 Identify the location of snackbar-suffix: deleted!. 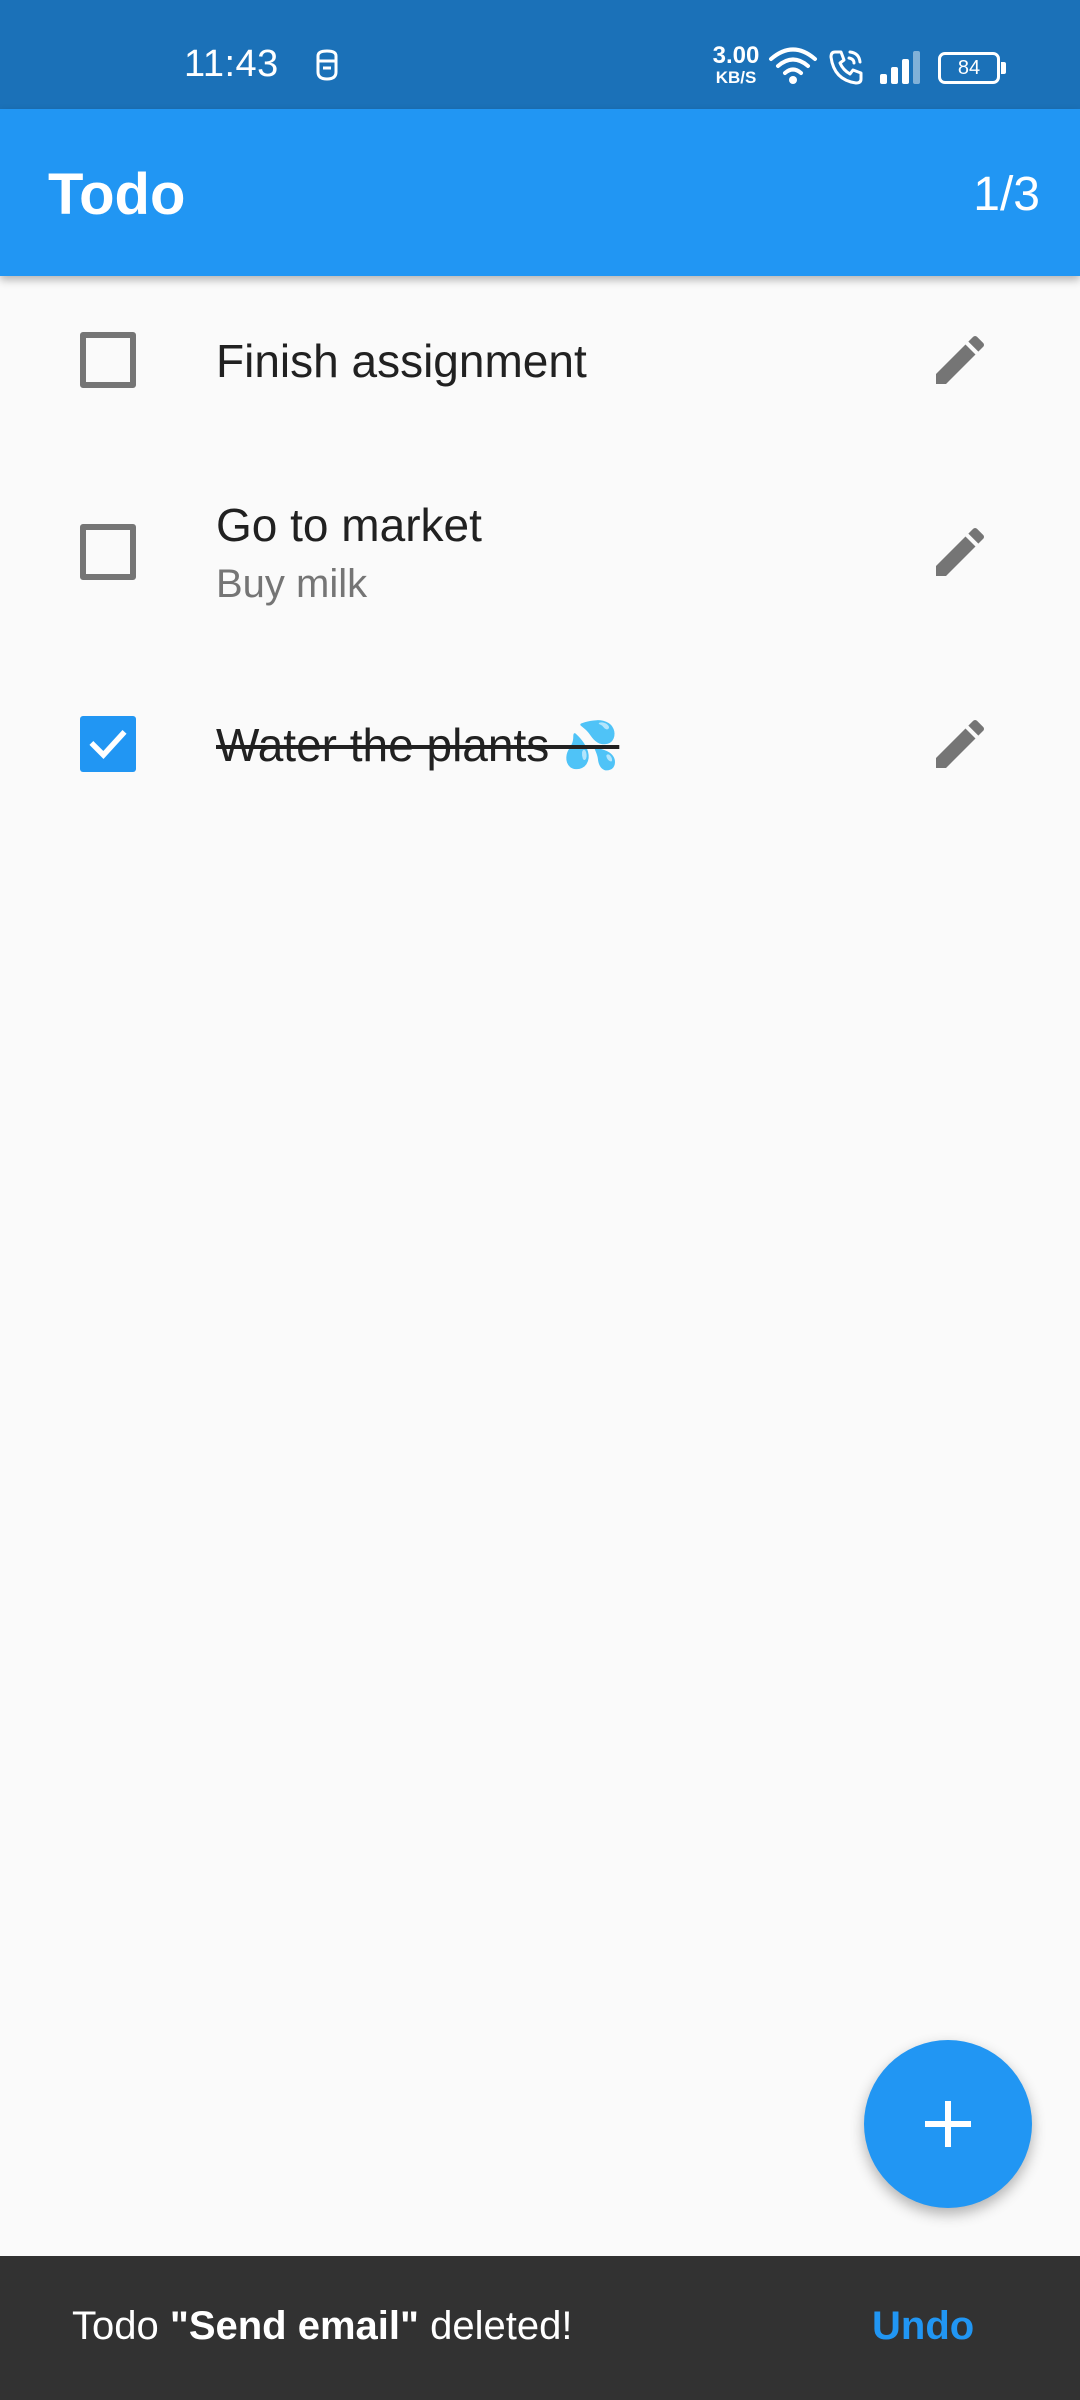
(495, 2326).